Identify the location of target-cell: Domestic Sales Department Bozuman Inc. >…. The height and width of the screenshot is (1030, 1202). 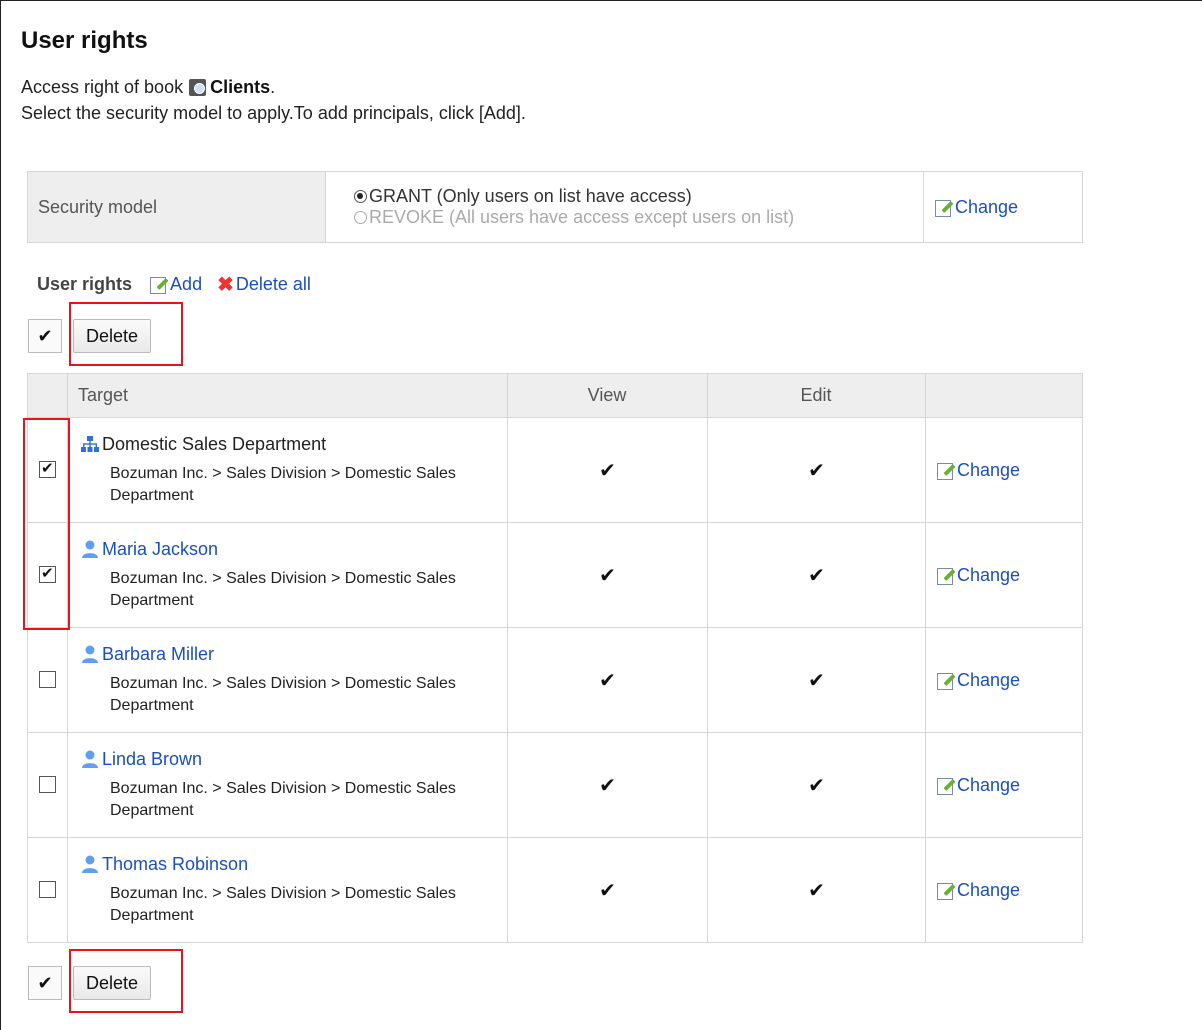
(287, 470).